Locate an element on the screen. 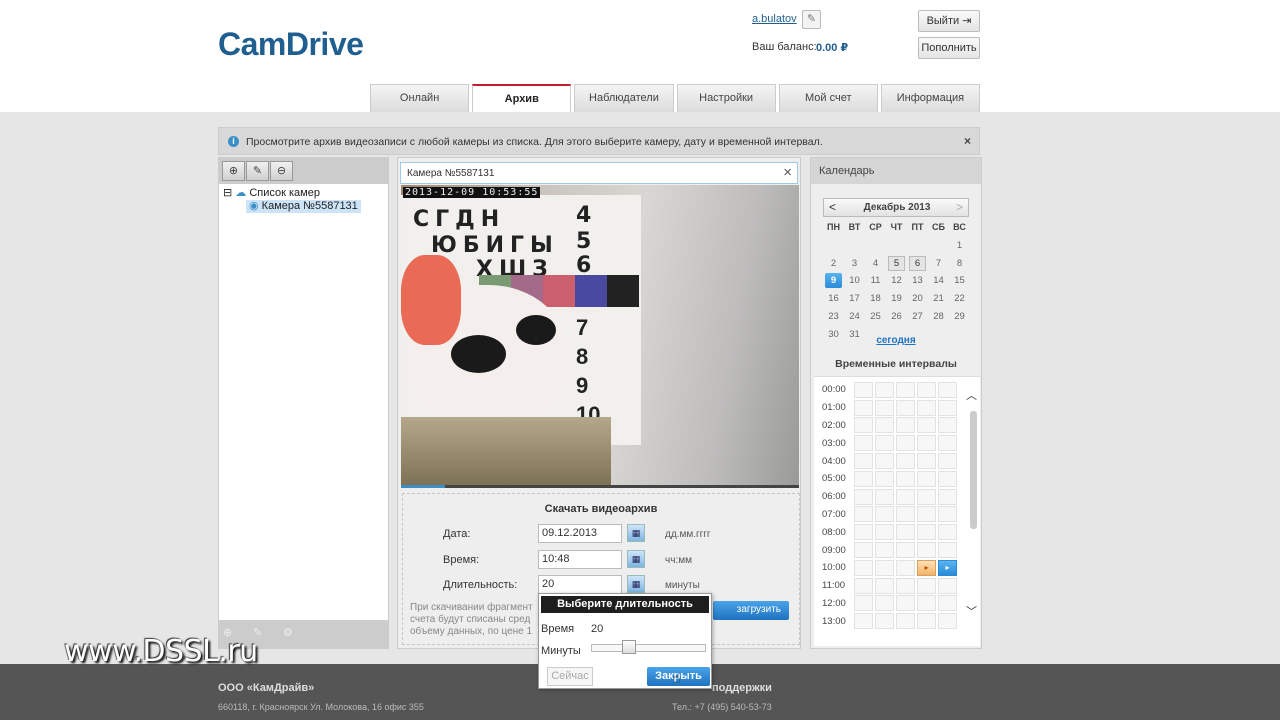  calendar-day: 23 is located at coordinates (833, 317).